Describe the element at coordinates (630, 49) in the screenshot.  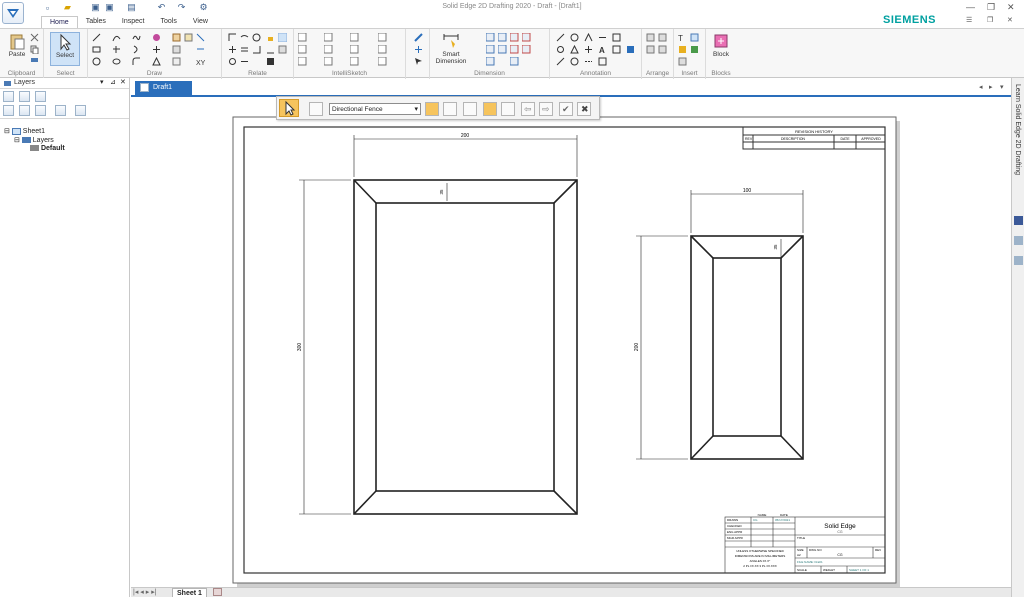
I see `property-text-icon` at that location.